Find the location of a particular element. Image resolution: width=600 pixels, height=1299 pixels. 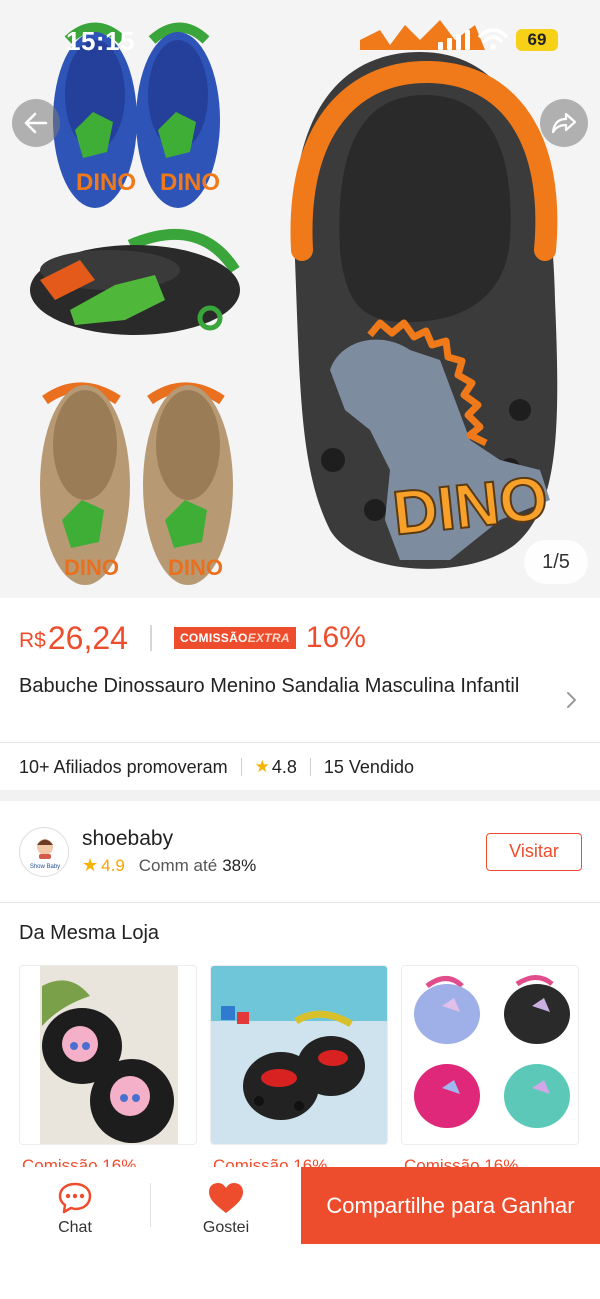

price-row: R$ 26,24 COMISSÃO EXTRA 16% is located at coordinates (192, 638).